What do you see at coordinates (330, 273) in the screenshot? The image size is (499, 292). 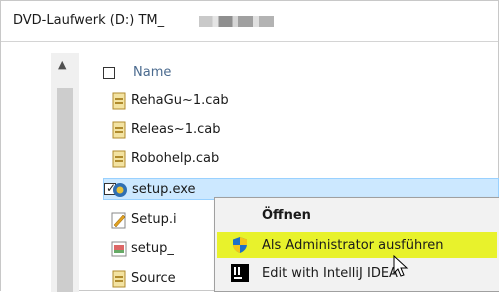 I see `menu-item-label: Edit with IntelliJ IDEA` at bounding box center [330, 273].